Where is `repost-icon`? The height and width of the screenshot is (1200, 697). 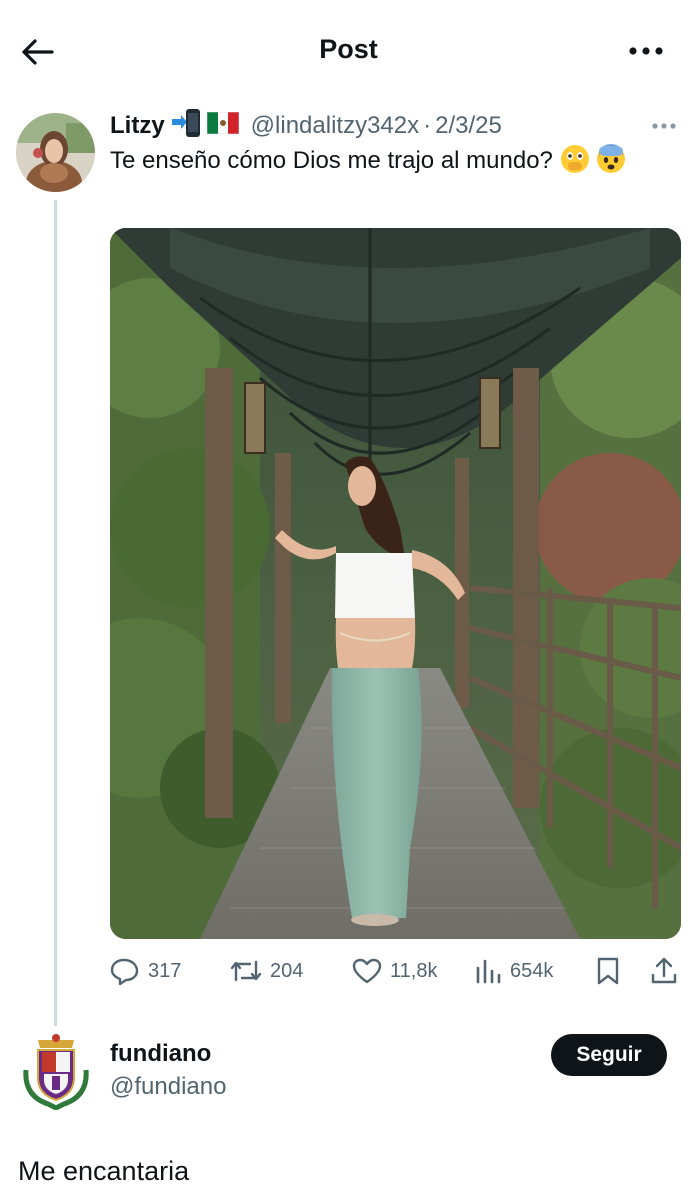
repost-icon is located at coordinates (246, 971).